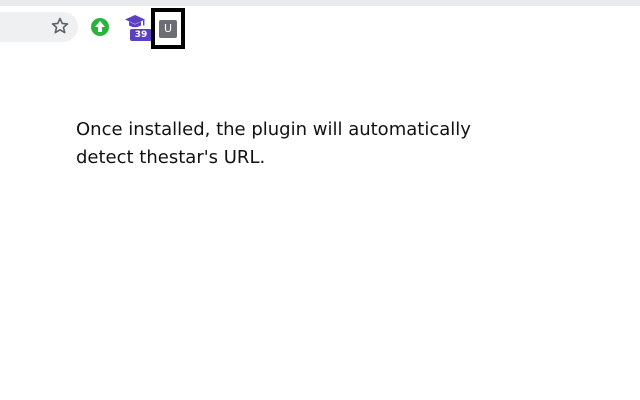 This screenshot has height=400, width=640. Describe the element at coordinates (138, 28) in the screenshot. I see `graduation-cap-icon: 39` at that location.